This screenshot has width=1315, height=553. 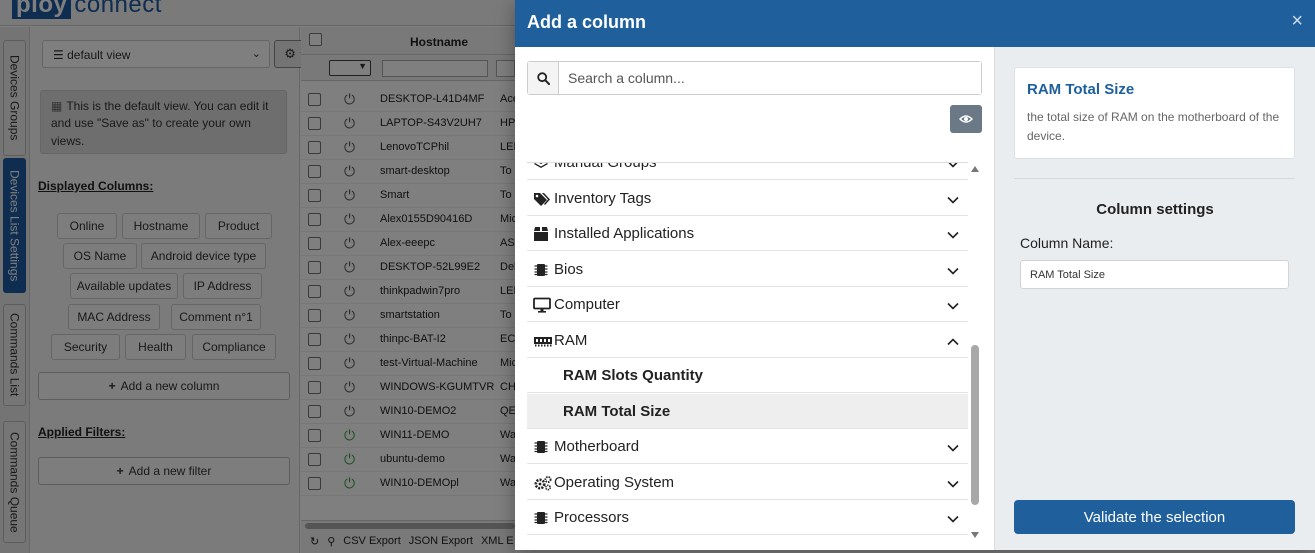 I want to click on validate-selection-button: Validate the selection, so click(x=1154, y=517).